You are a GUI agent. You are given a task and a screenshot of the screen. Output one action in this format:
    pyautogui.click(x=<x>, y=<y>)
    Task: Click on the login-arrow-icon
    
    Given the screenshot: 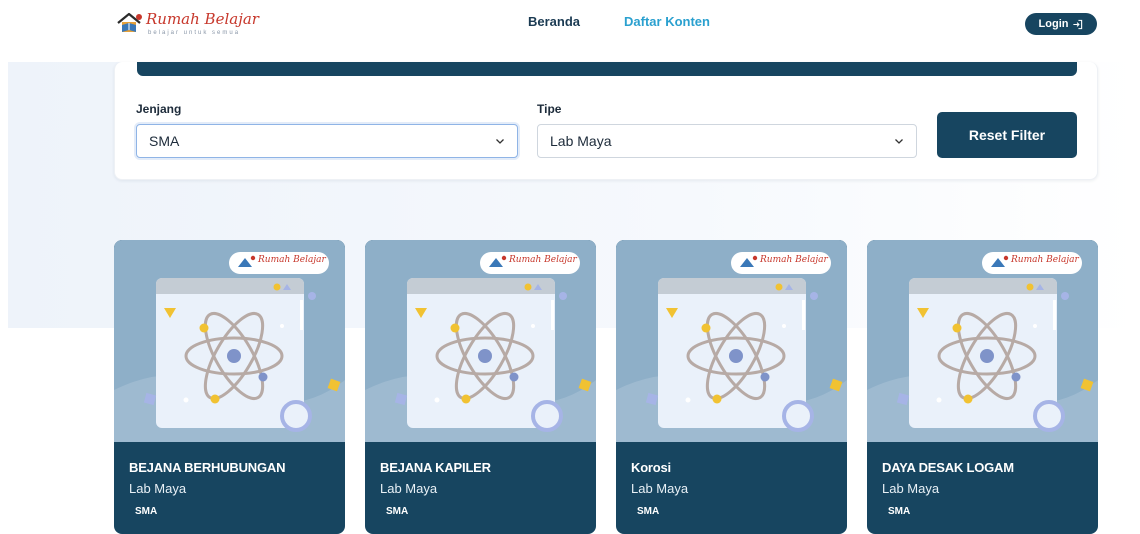 What is the action you would take?
    pyautogui.click(x=1078, y=24)
    